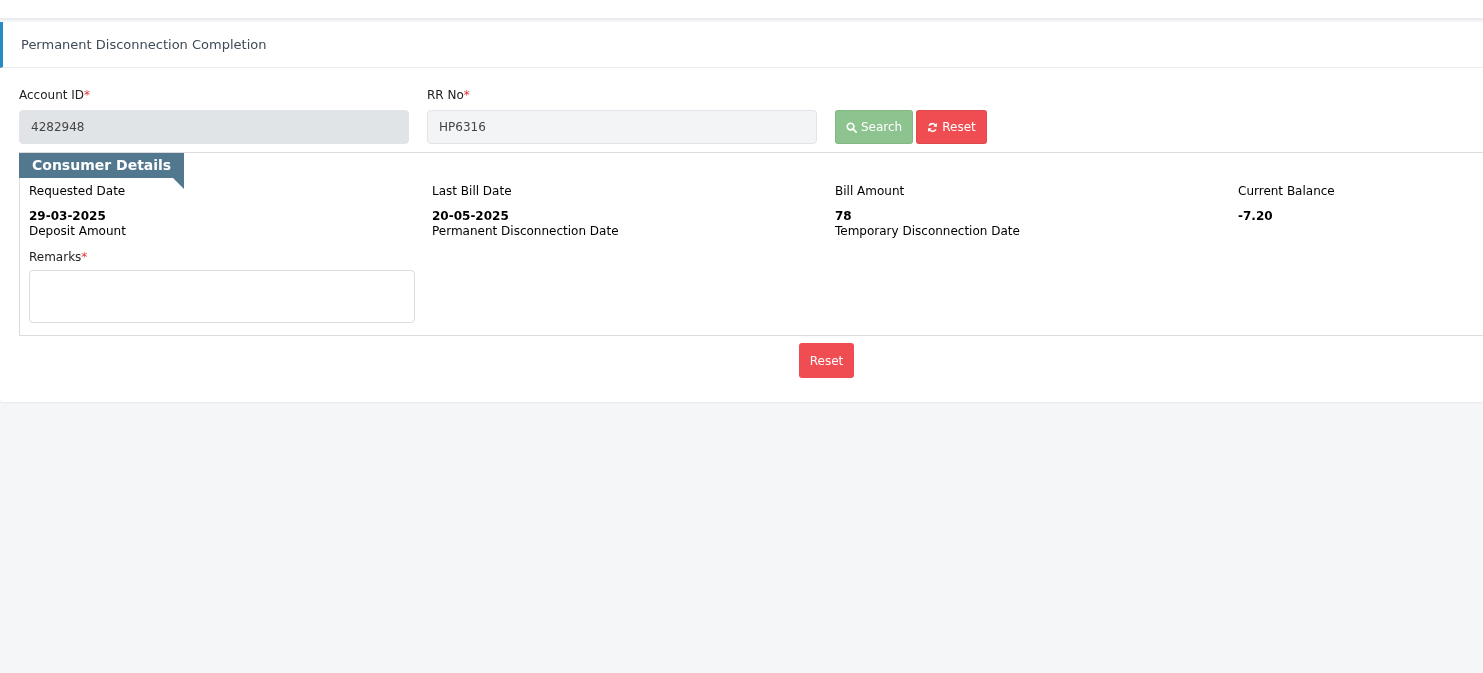  What do you see at coordinates (59, 257) in the screenshot?
I see `remarks-label: Remarks*` at bounding box center [59, 257].